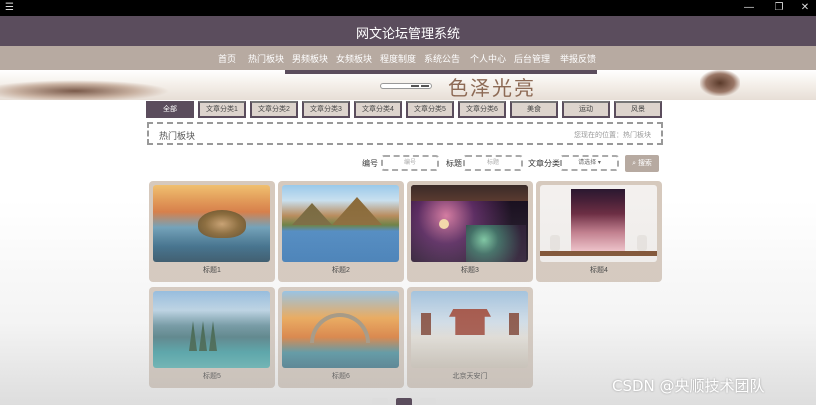 This screenshot has height=405, width=816. I want to click on breadcrumb-path: 您现在的位置：热门板块, so click(612, 135).